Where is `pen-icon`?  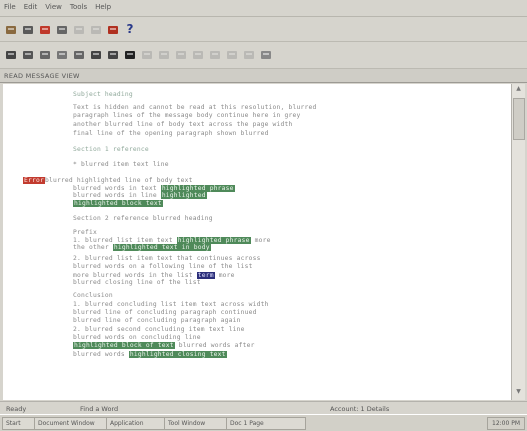 pen-icon is located at coordinates (181, 54).